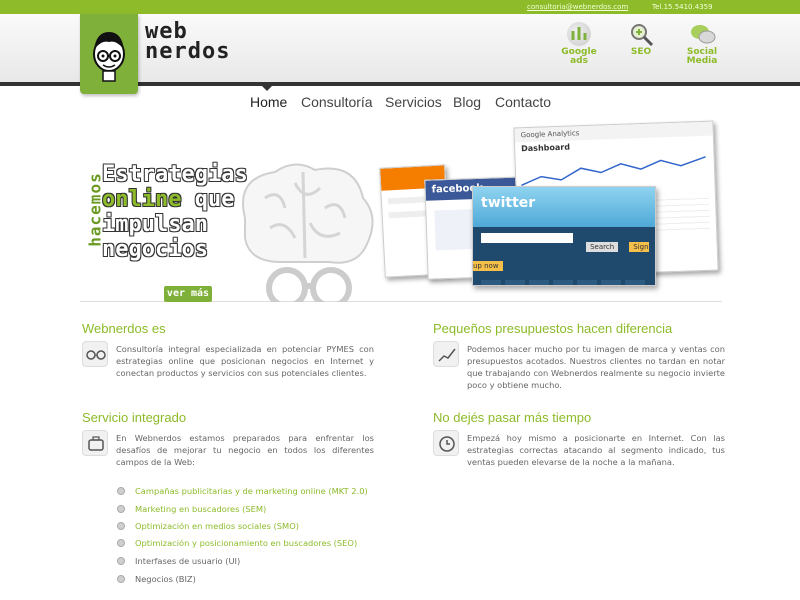  What do you see at coordinates (446, 354) in the screenshot?
I see `chart-icon` at bounding box center [446, 354].